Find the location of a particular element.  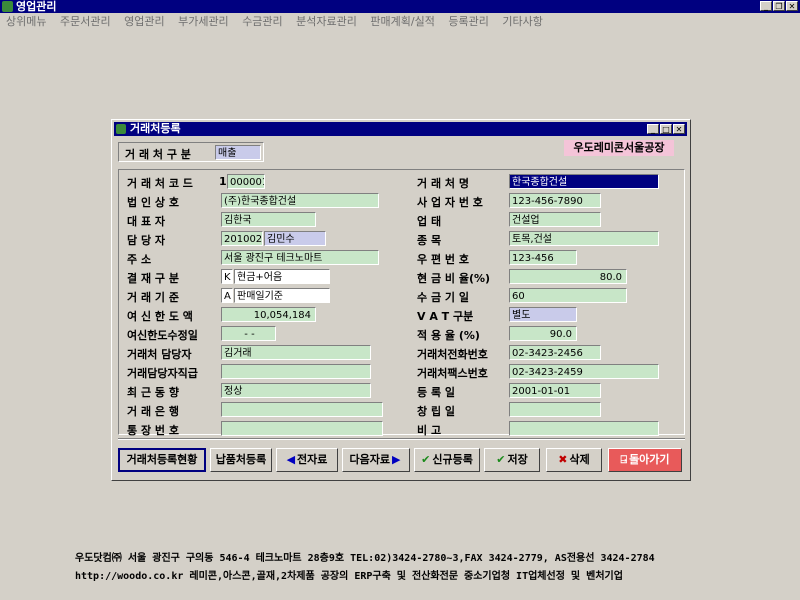

manager-code-field: 201002 is located at coordinates (242, 238).